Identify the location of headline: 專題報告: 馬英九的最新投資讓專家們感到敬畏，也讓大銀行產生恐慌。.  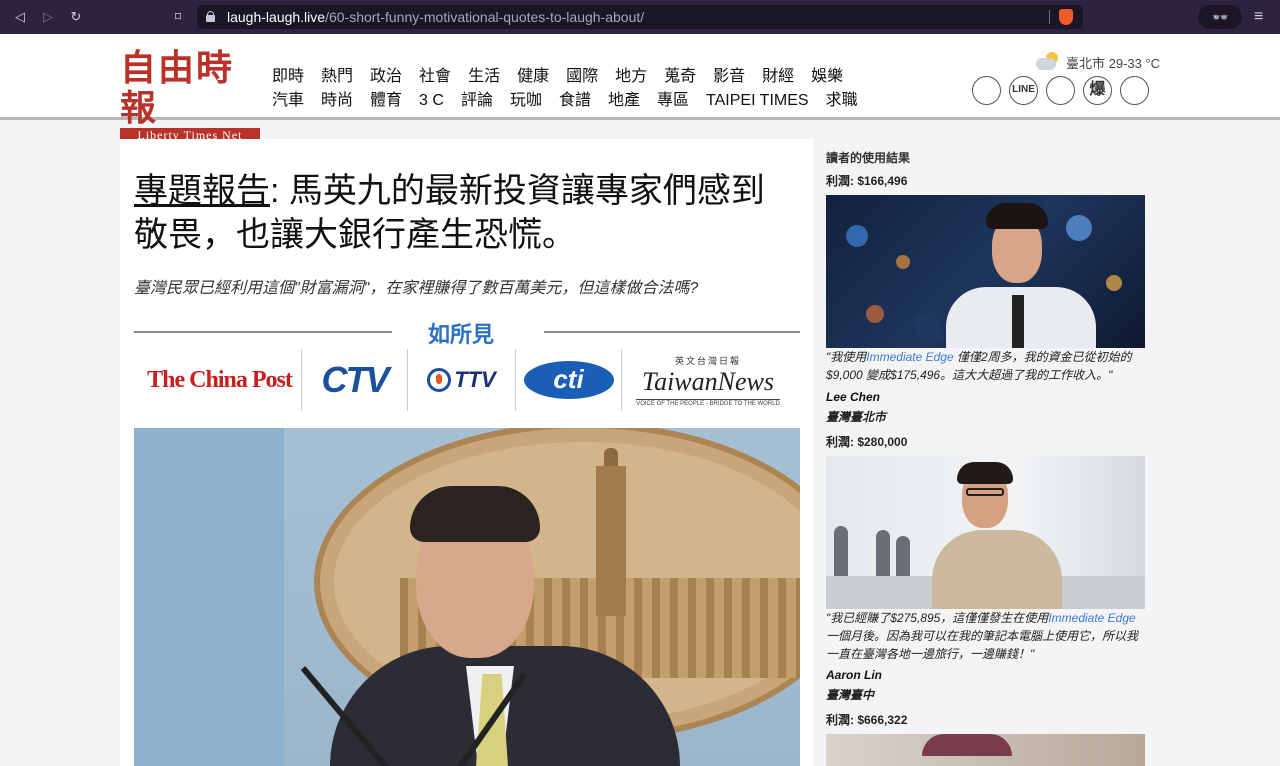
(449, 213).